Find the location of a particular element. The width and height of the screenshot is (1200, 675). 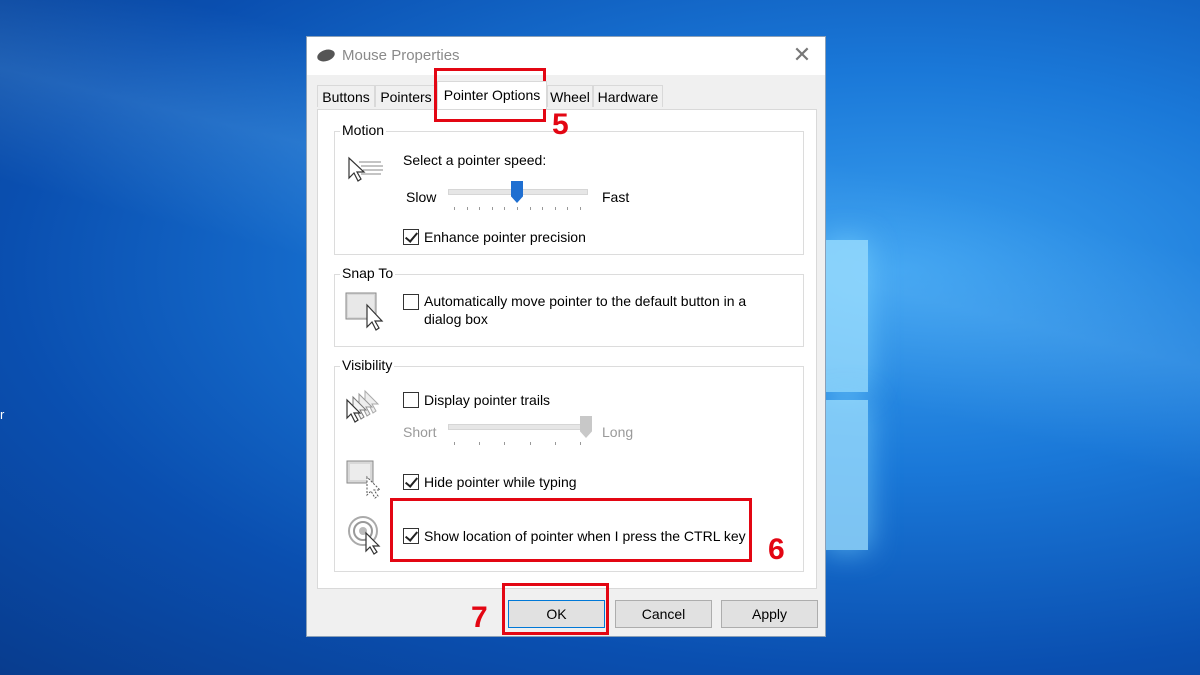

snap-to-group-label: Snap To is located at coordinates (368, 273).